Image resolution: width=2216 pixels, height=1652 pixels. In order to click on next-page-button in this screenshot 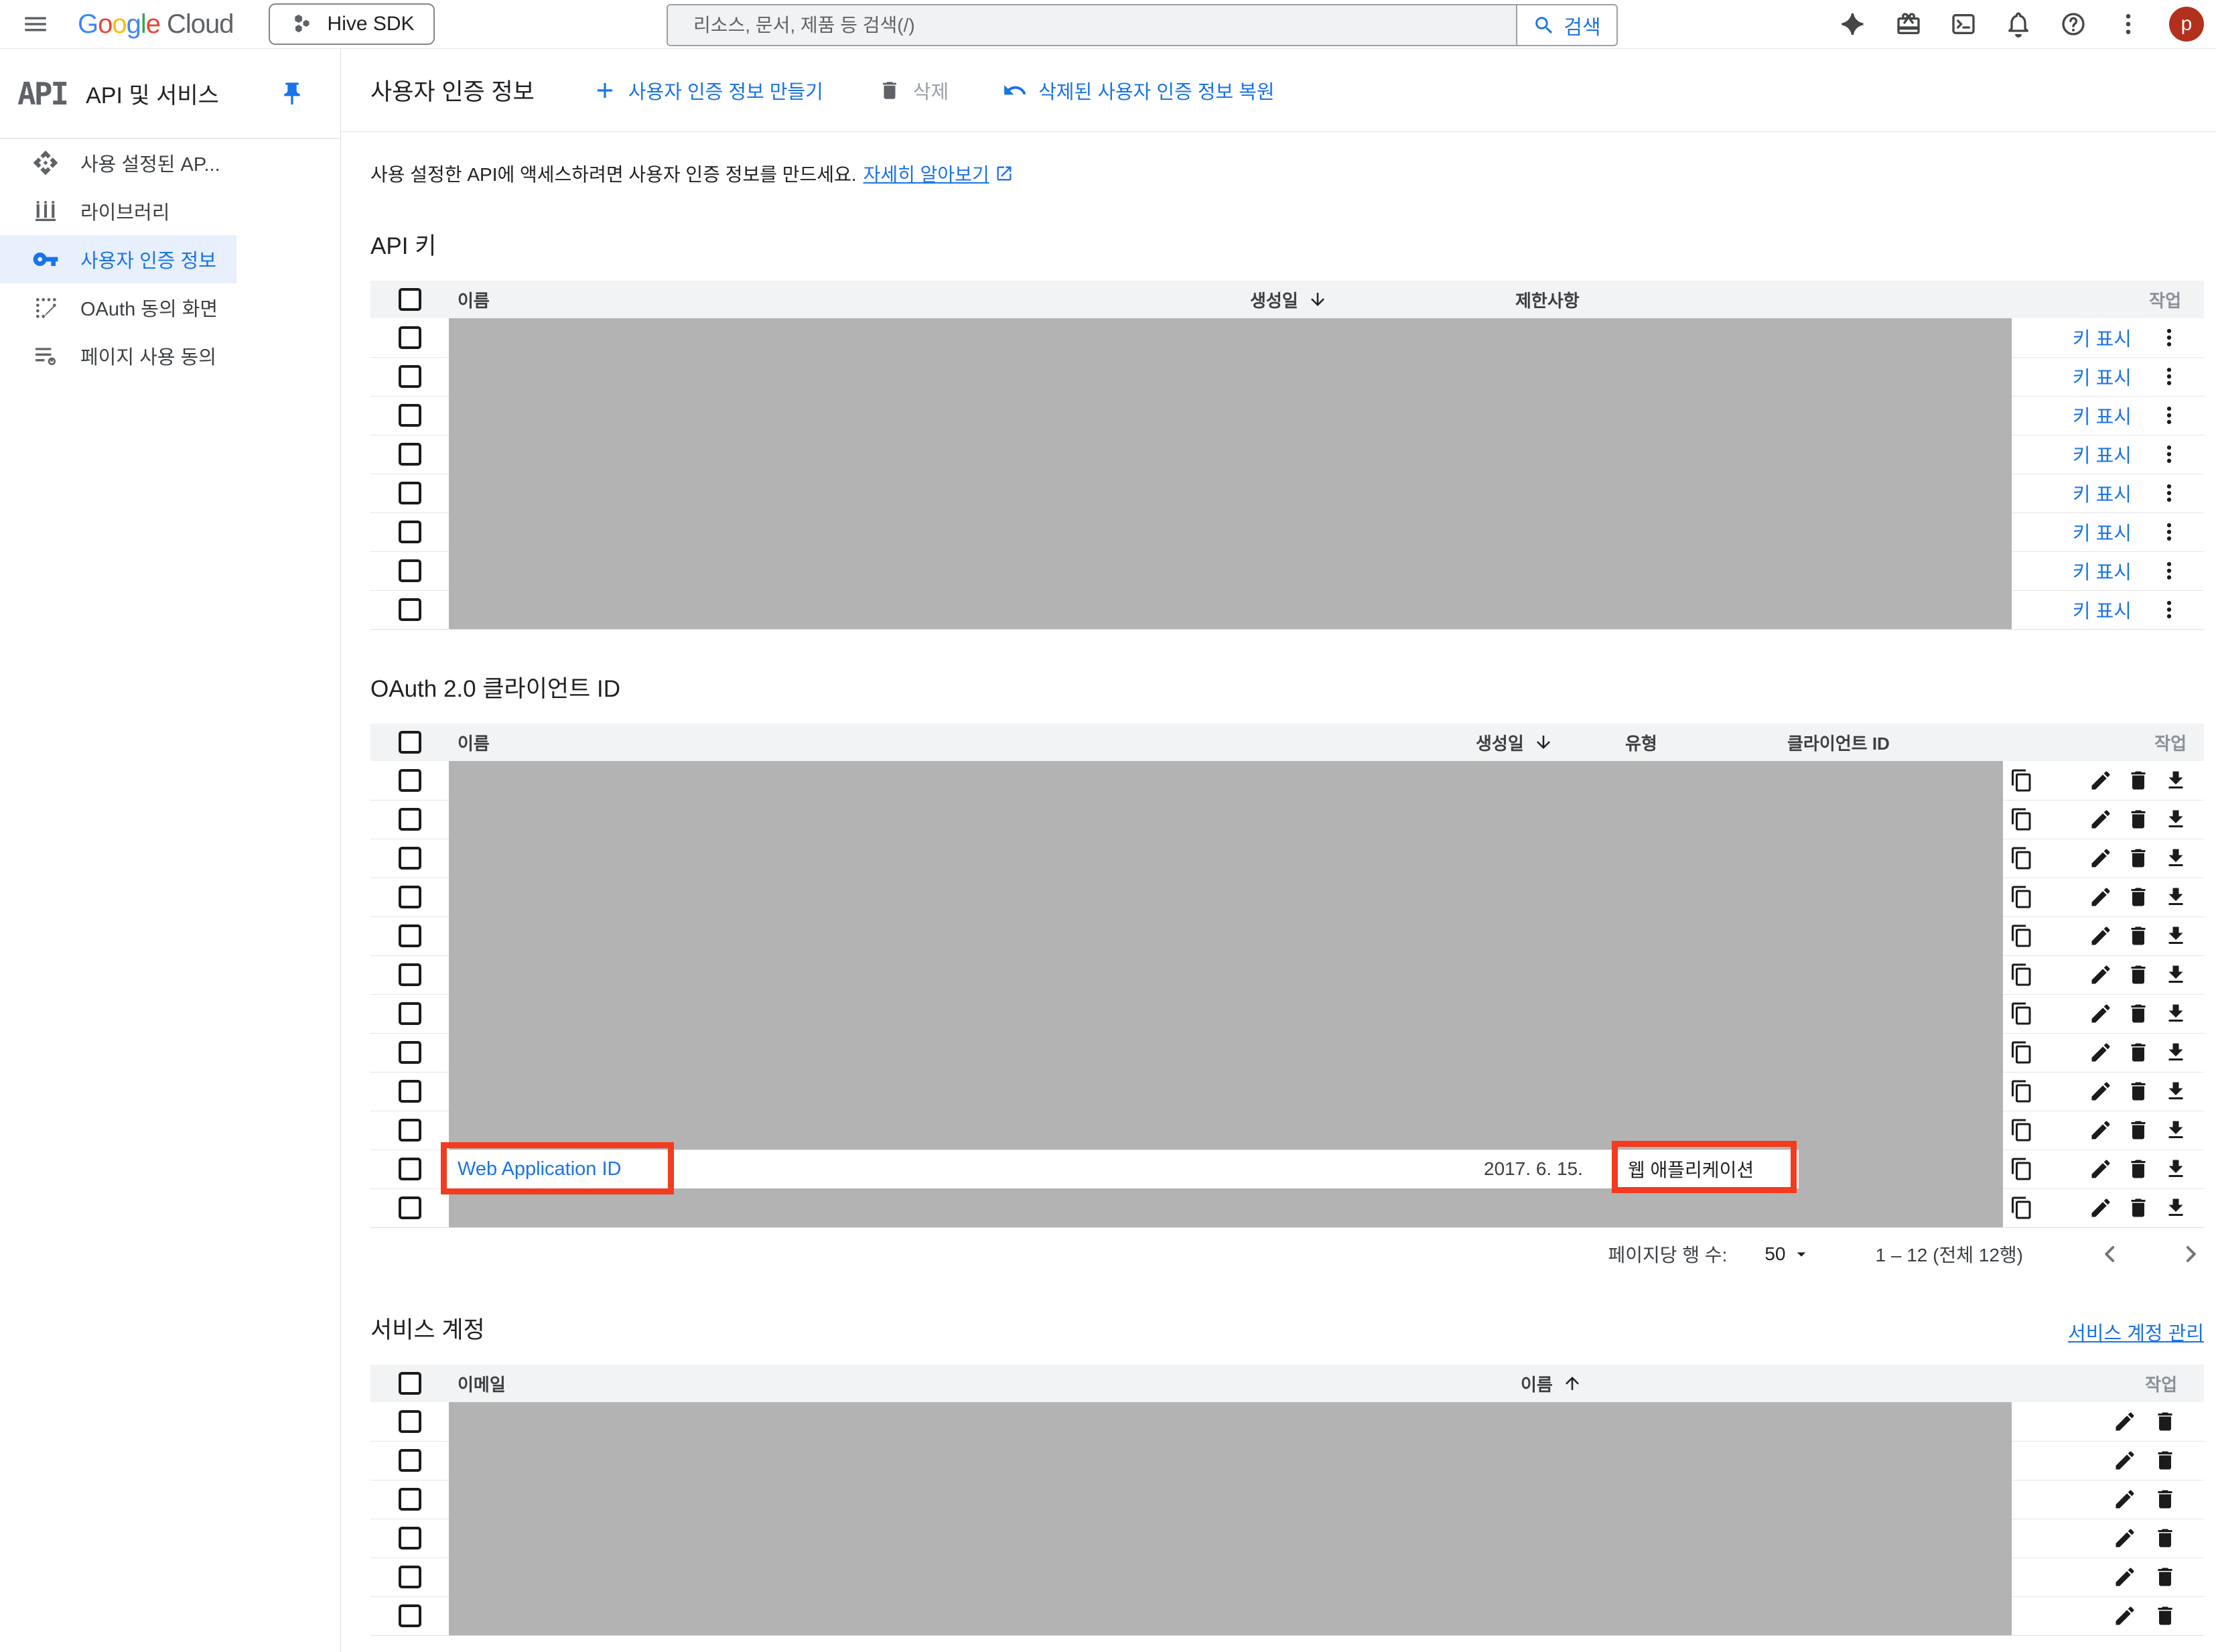, I will do `click(2190, 1254)`.